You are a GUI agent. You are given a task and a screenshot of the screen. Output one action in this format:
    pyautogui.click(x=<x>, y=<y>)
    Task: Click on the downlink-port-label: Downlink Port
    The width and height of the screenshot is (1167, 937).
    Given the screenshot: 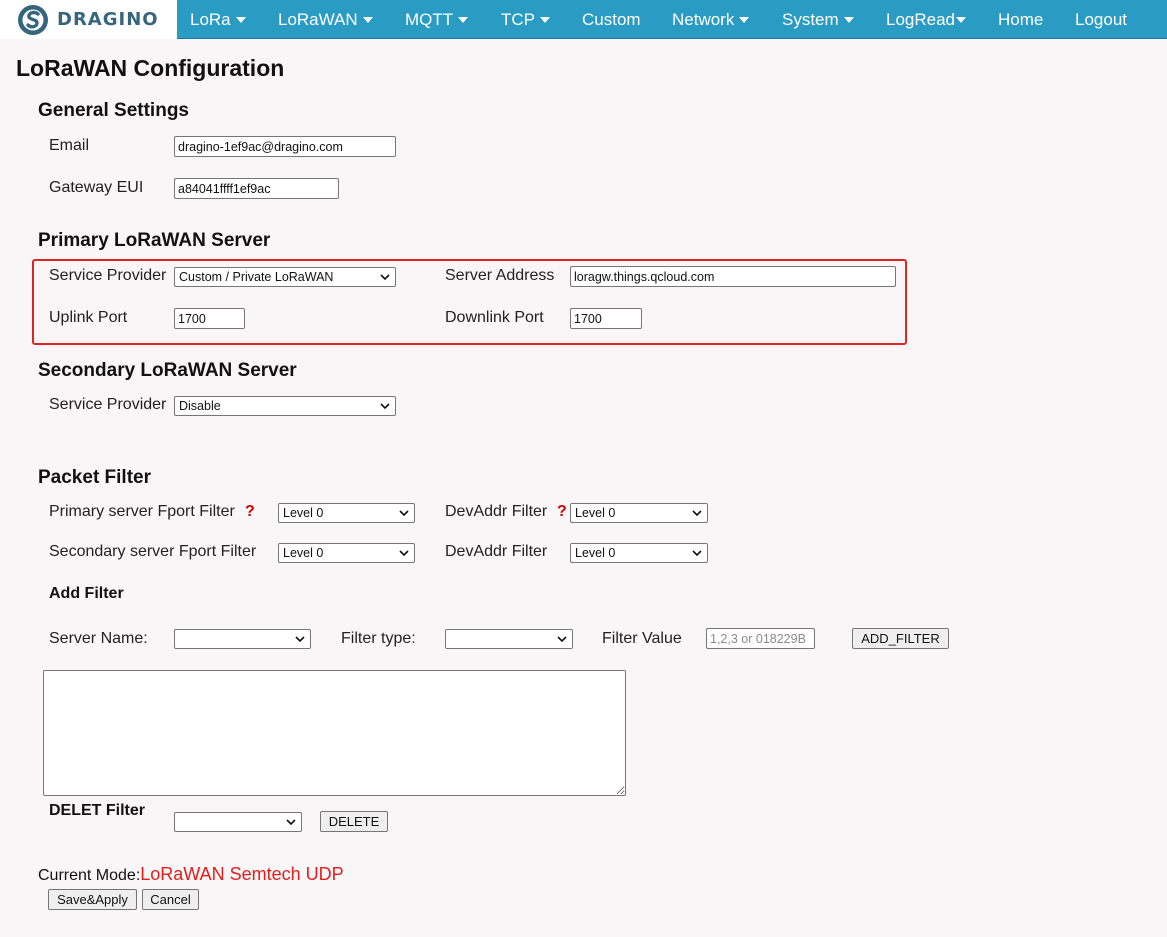 What is the action you would take?
    pyautogui.click(x=494, y=317)
    